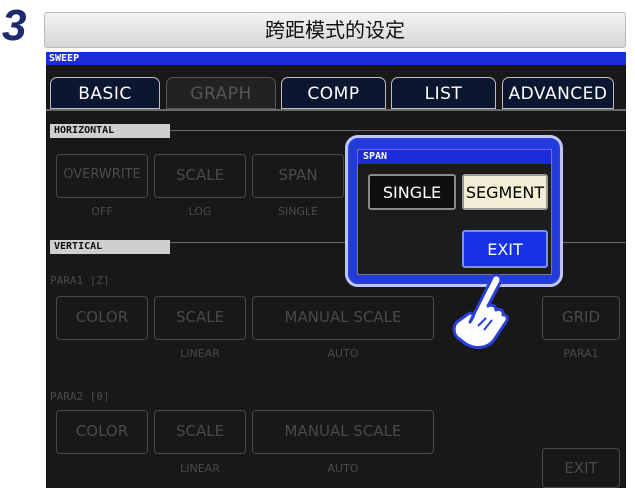 The image size is (635, 488). I want to click on tab-comp: COMP, so click(333, 93).